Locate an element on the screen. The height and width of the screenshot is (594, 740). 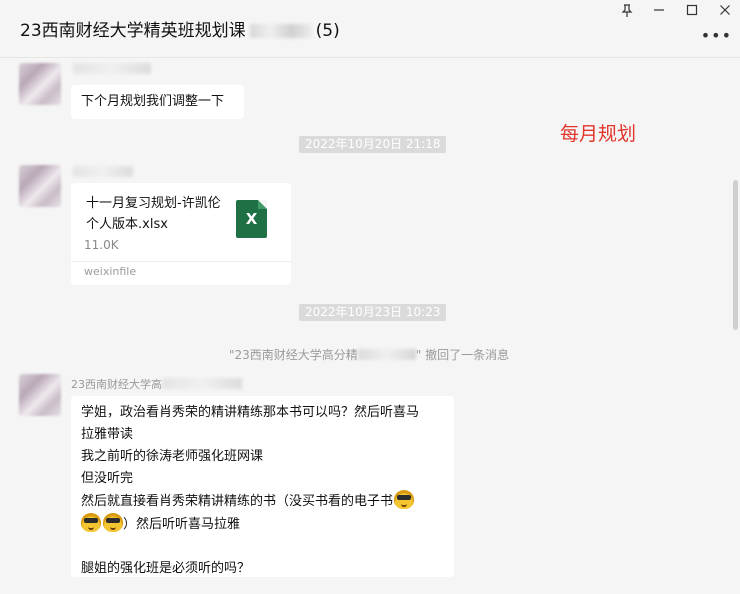
more-options-button: ••• is located at coordinates (716, 35).